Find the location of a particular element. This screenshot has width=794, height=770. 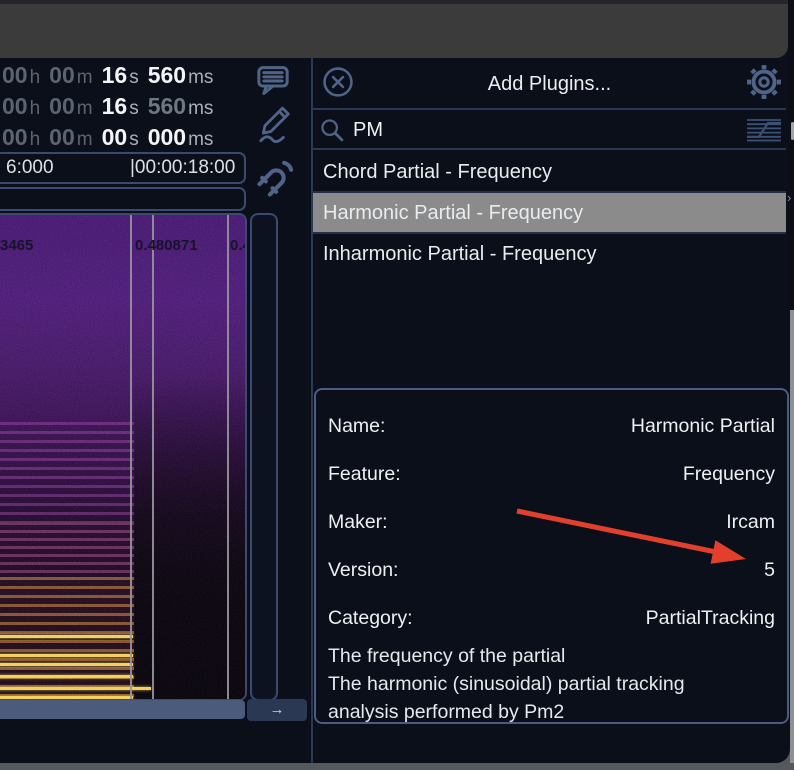

details-field-label: Feature: is located at coordinates (364, 473).